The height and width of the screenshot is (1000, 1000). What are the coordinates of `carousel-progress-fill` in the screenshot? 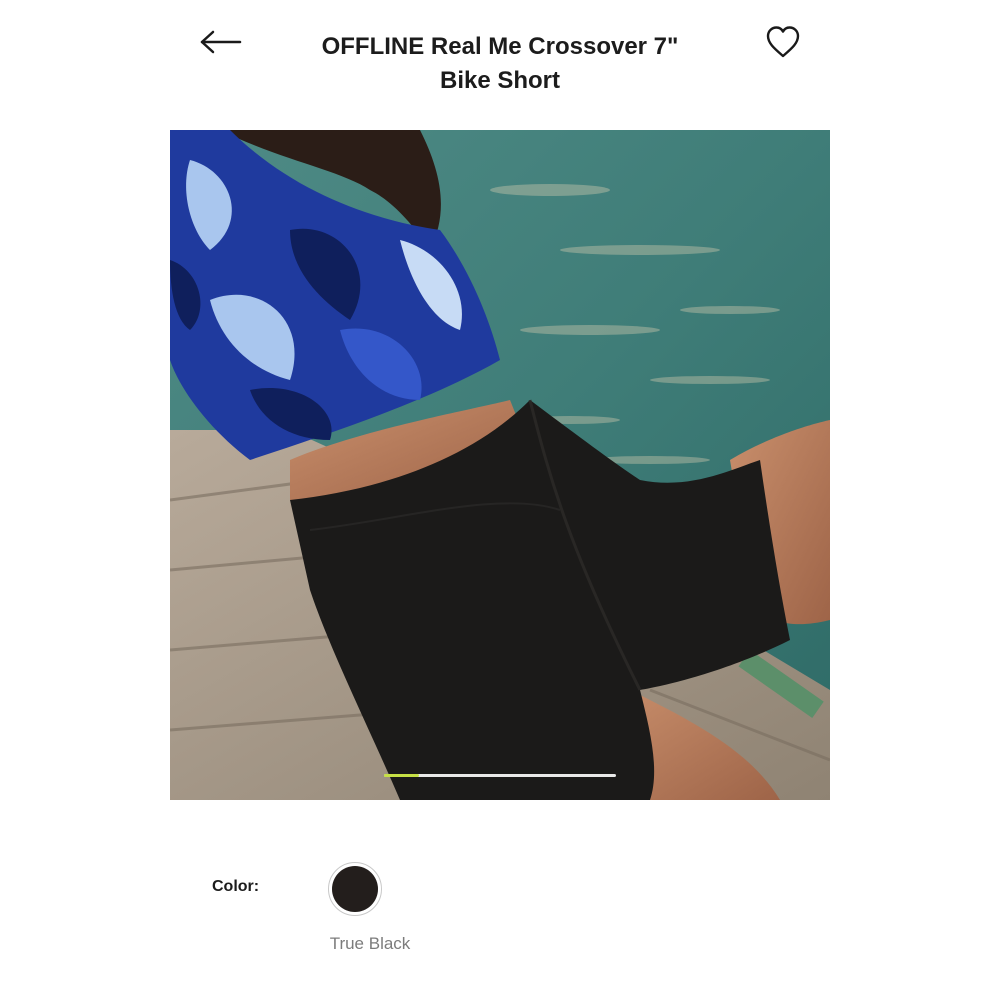 It's located at (401, 775).